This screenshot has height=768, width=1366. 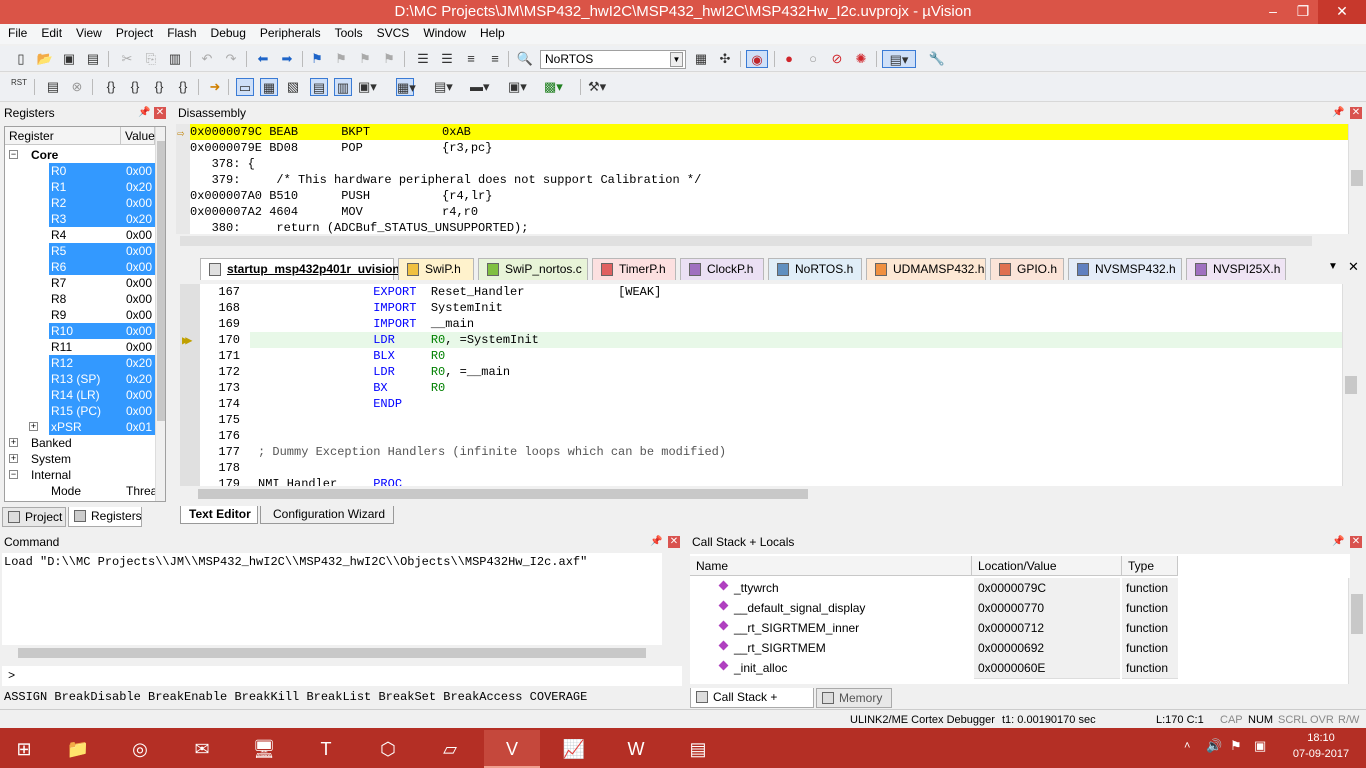 What do you see at coordinates (406, 87) in the screenshot?
I see `memory-window-icon: ▦▾` at bounding box center [406, 87].